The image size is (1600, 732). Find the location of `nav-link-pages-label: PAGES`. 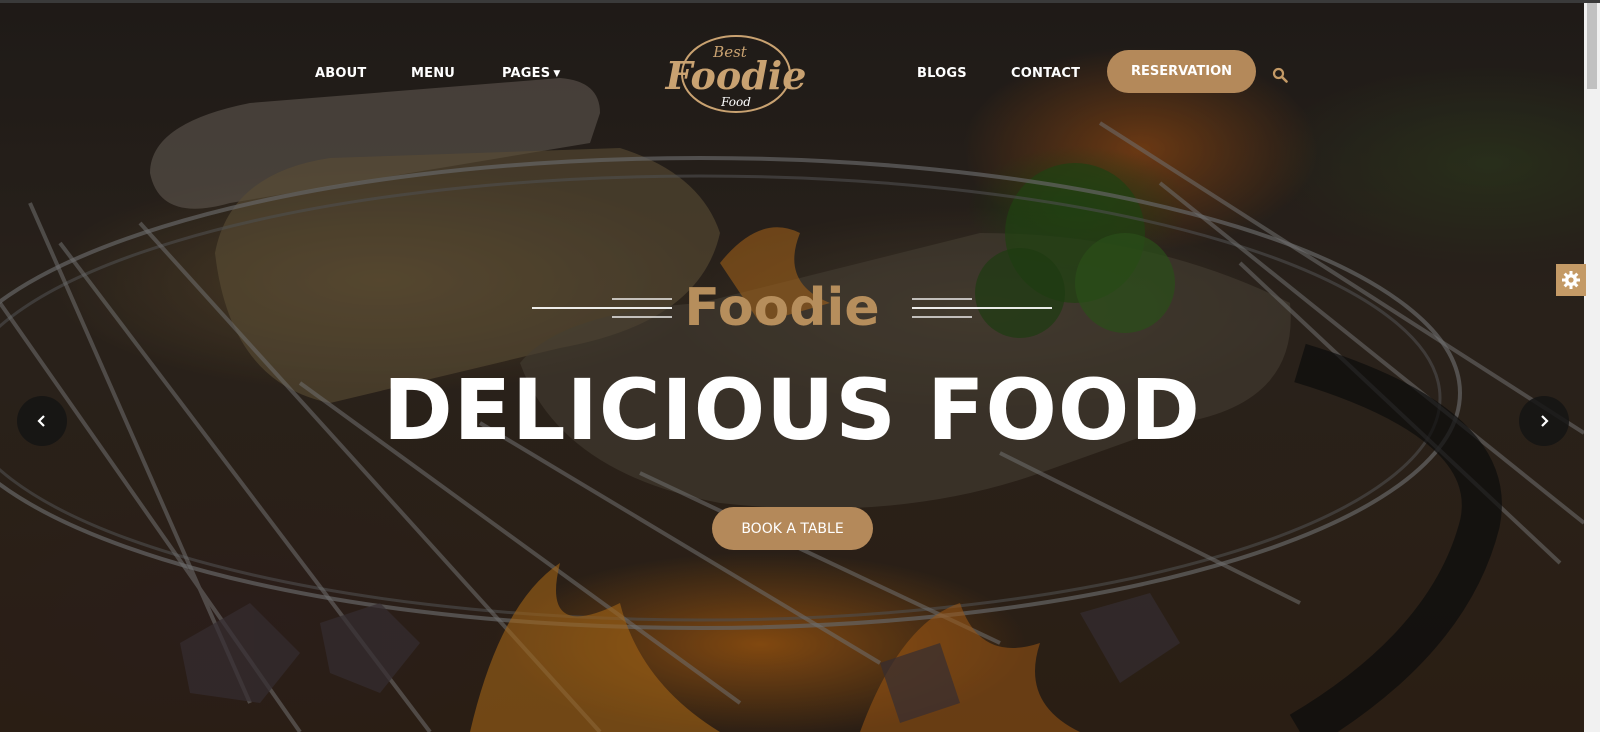

nav-link-pages-label: PAGES is located at coordinates (526, 73).